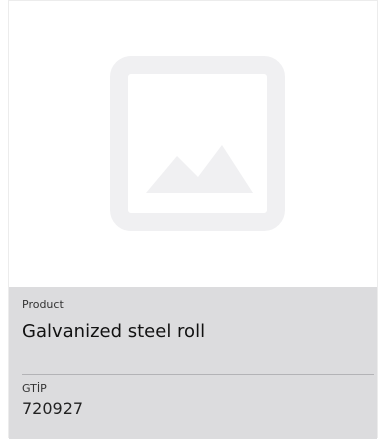 The width and height of the screenshot is (378, 439). What do you see at coordinates (198, 374) in the screenshot?
I see `divider` at bounding box center [198, 374].